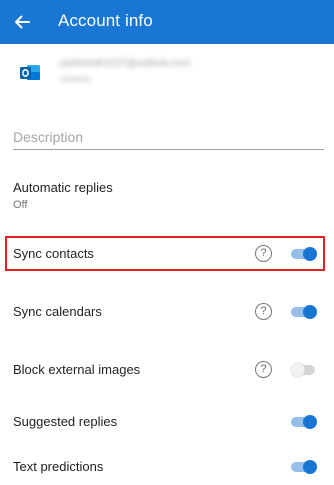 The height and width of the screenshot is (485, 334). What do you see at coordinates (304, 422) in the screenshot?
I see `suggested-replies-toggle` at bounding box center [304, 422].